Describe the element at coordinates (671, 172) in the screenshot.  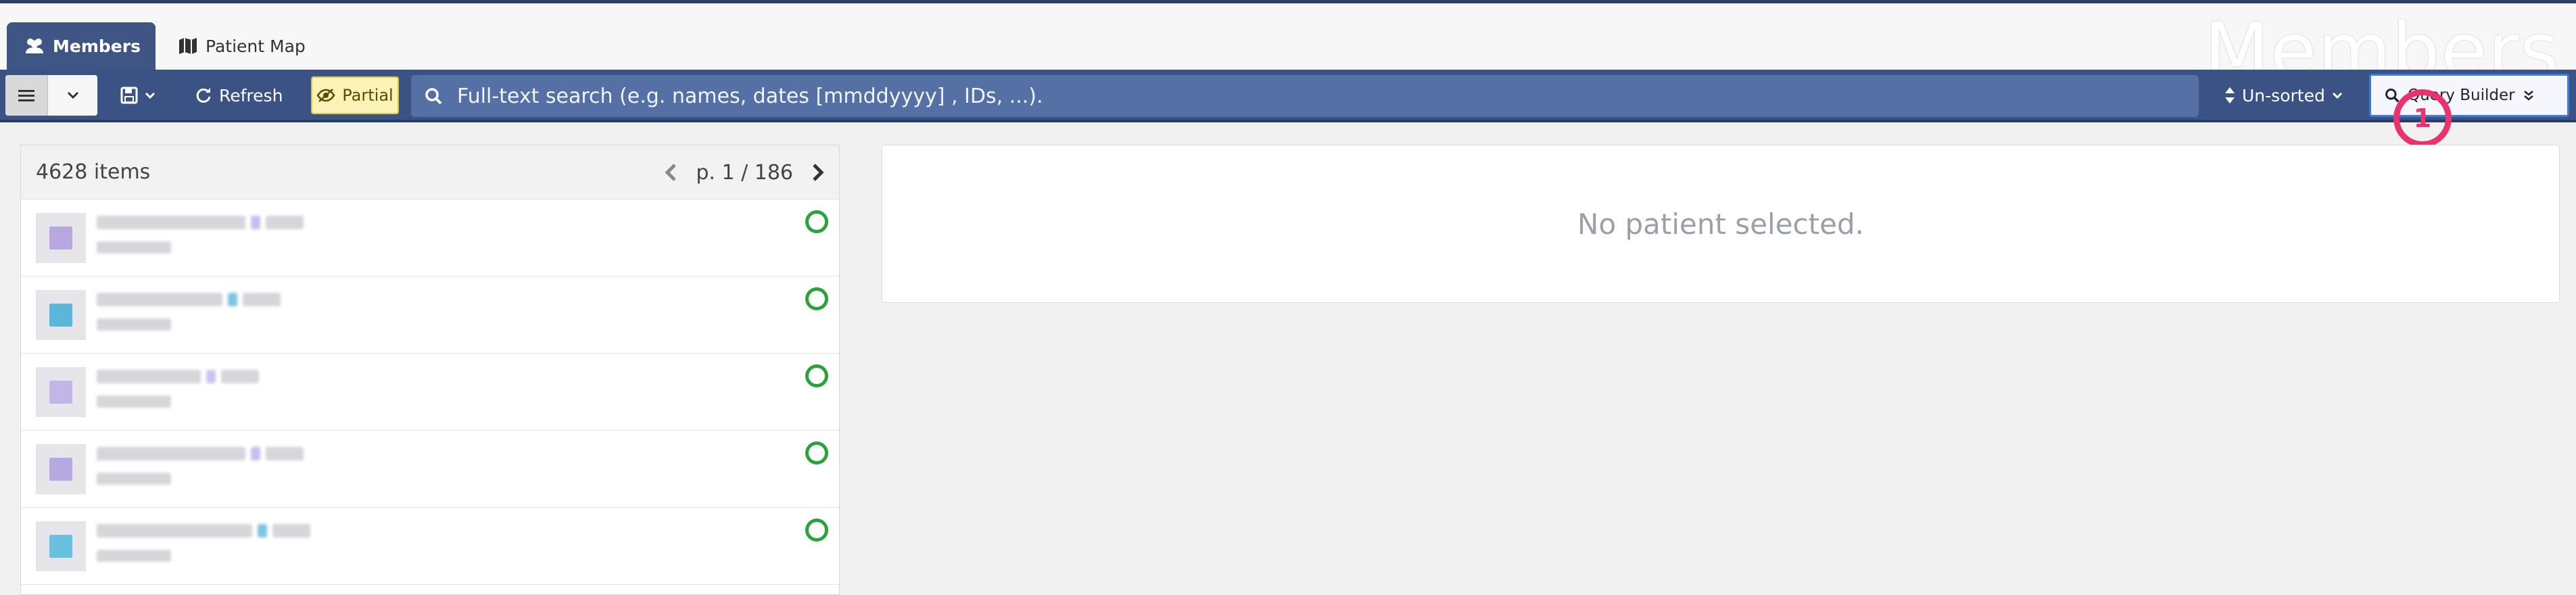
I see `prev-page-button` at that location.